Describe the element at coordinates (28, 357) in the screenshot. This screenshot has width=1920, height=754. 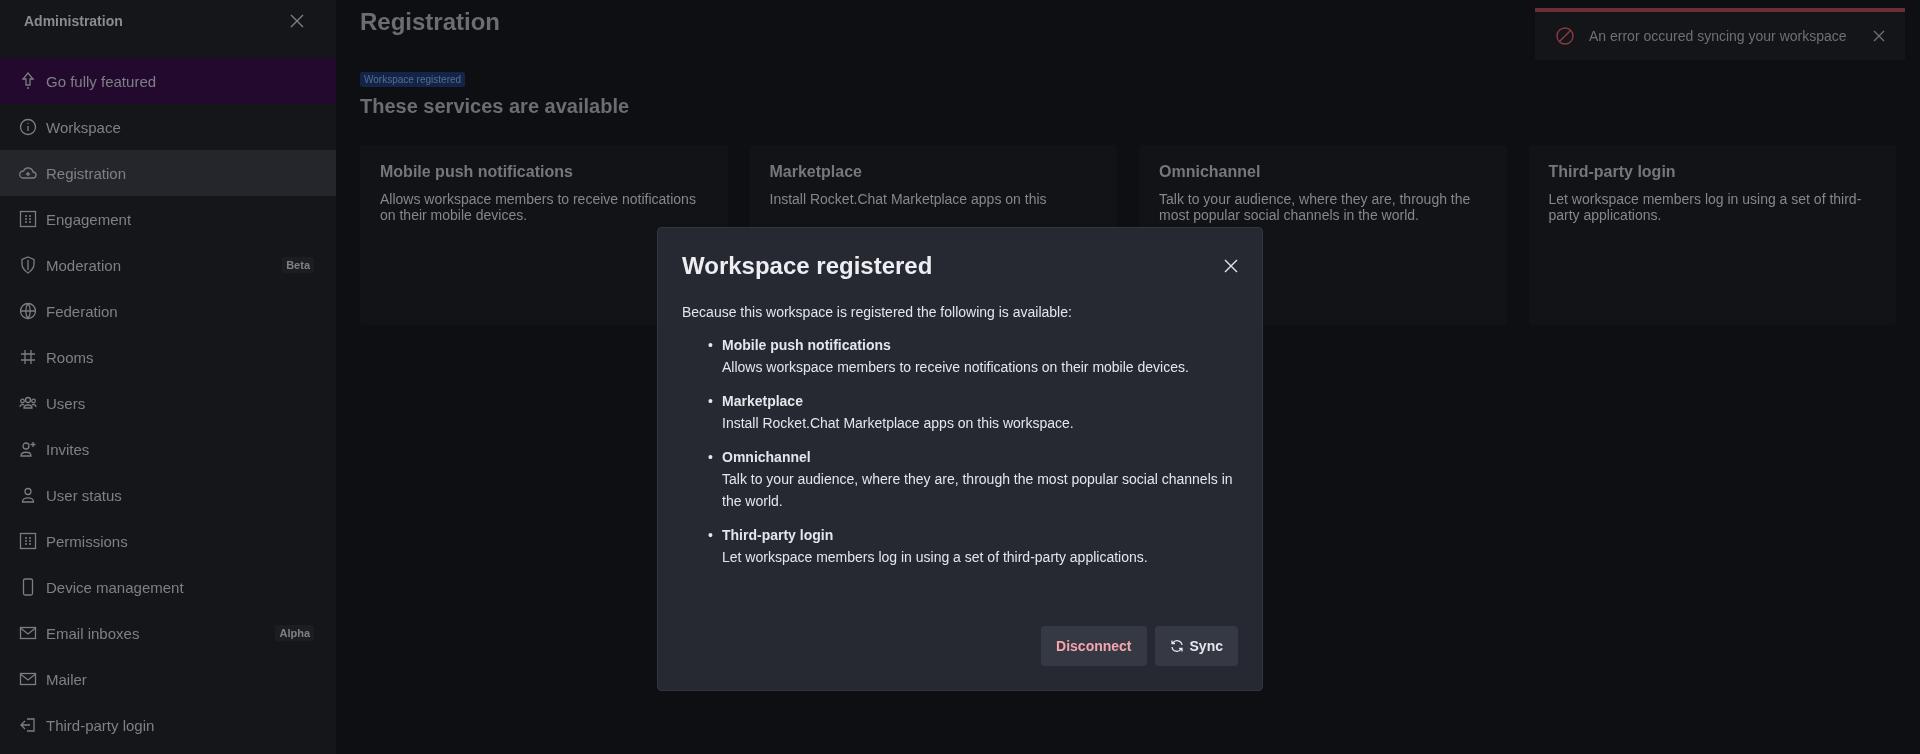
I see `hash-icon` at that location.